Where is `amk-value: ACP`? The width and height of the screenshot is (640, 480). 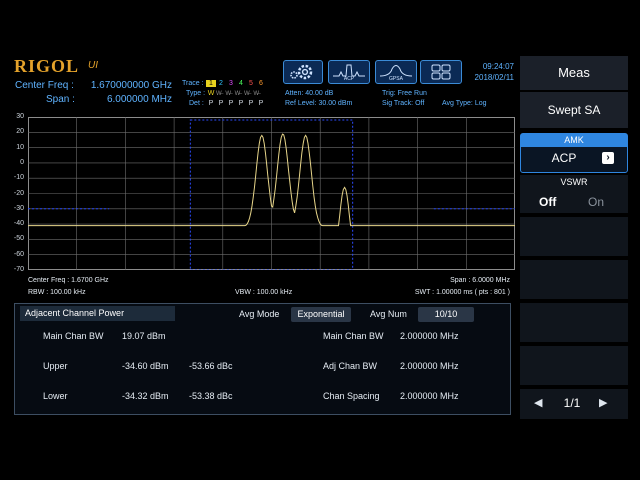 amk-value: ACP is located at coordinates (564, 158).